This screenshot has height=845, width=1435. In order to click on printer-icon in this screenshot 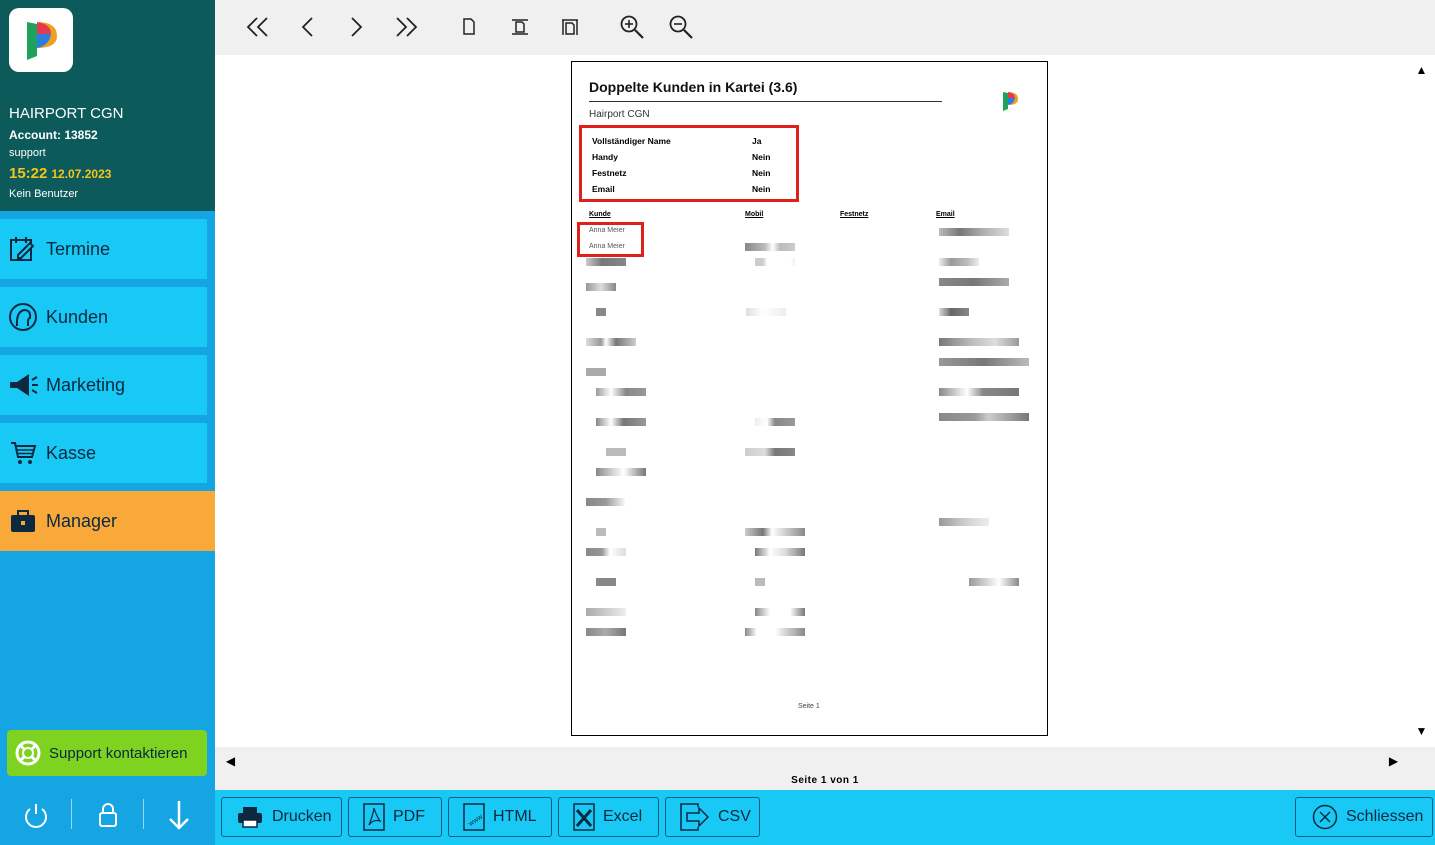, I will do `click(250, 817)`.